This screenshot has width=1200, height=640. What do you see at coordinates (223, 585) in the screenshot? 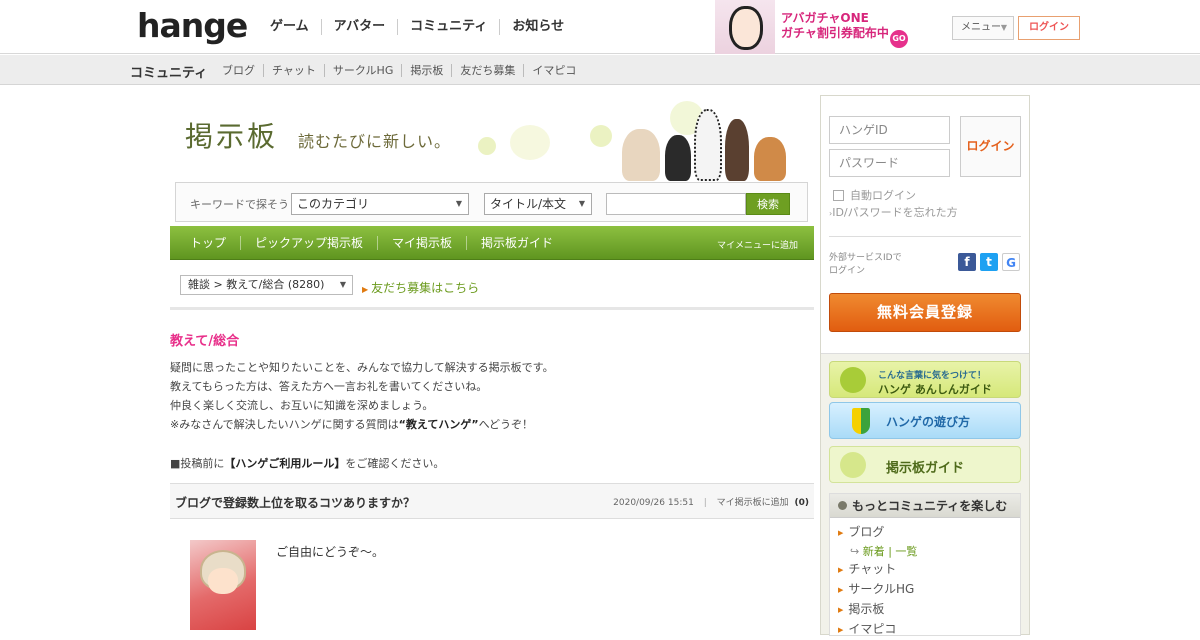
I see `poster-avatar` at bounding box center [223, 585].